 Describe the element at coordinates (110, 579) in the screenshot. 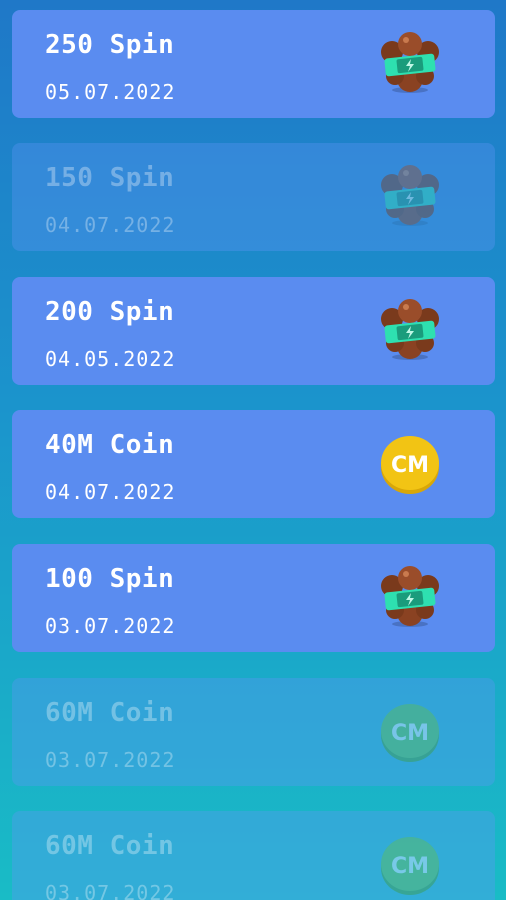

I see `reward-title: 100 Spin` at that location.